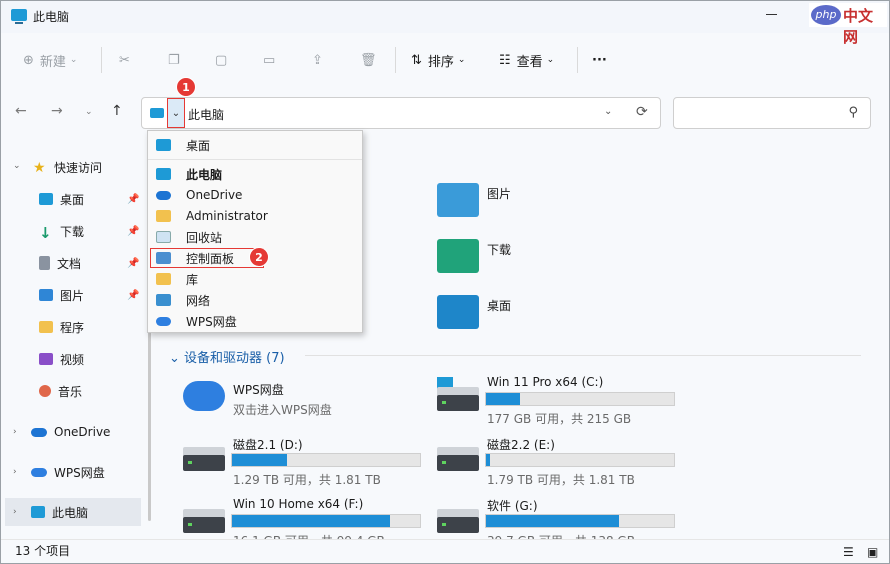 This screenshot has width=890, height=564. Describe the element at coordinates (124, 60) in the screenshot. I see `cut-button: ✂` at that location.